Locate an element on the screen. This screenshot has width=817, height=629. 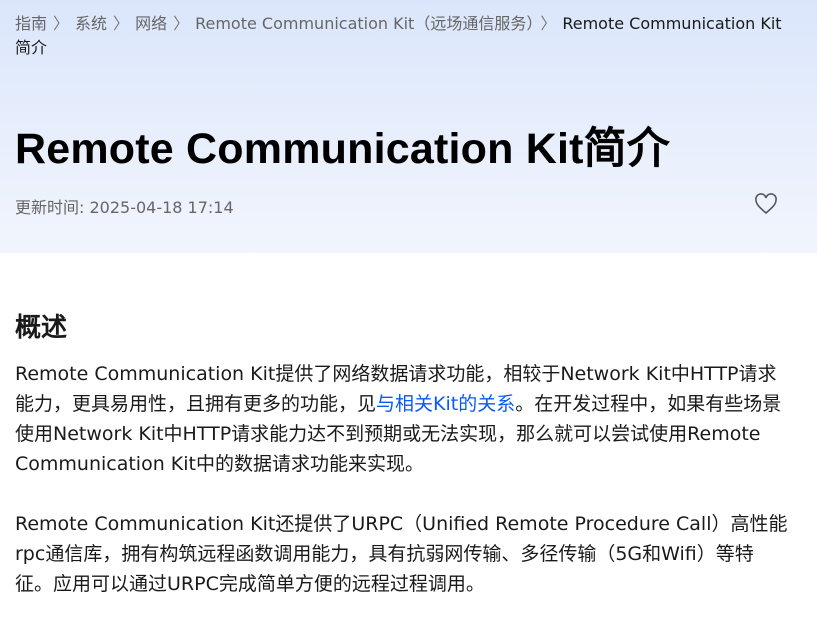
breadcrumb-item: Remote Communication Kit（远场通信服务） is located at coordinates (364, 23).